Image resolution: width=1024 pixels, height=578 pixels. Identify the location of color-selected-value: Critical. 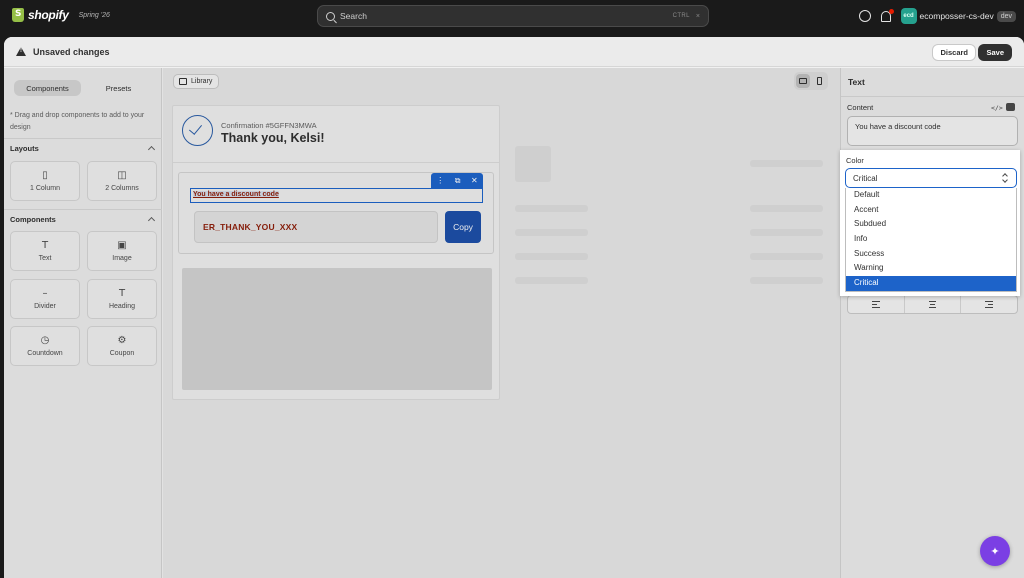
(865, 178).